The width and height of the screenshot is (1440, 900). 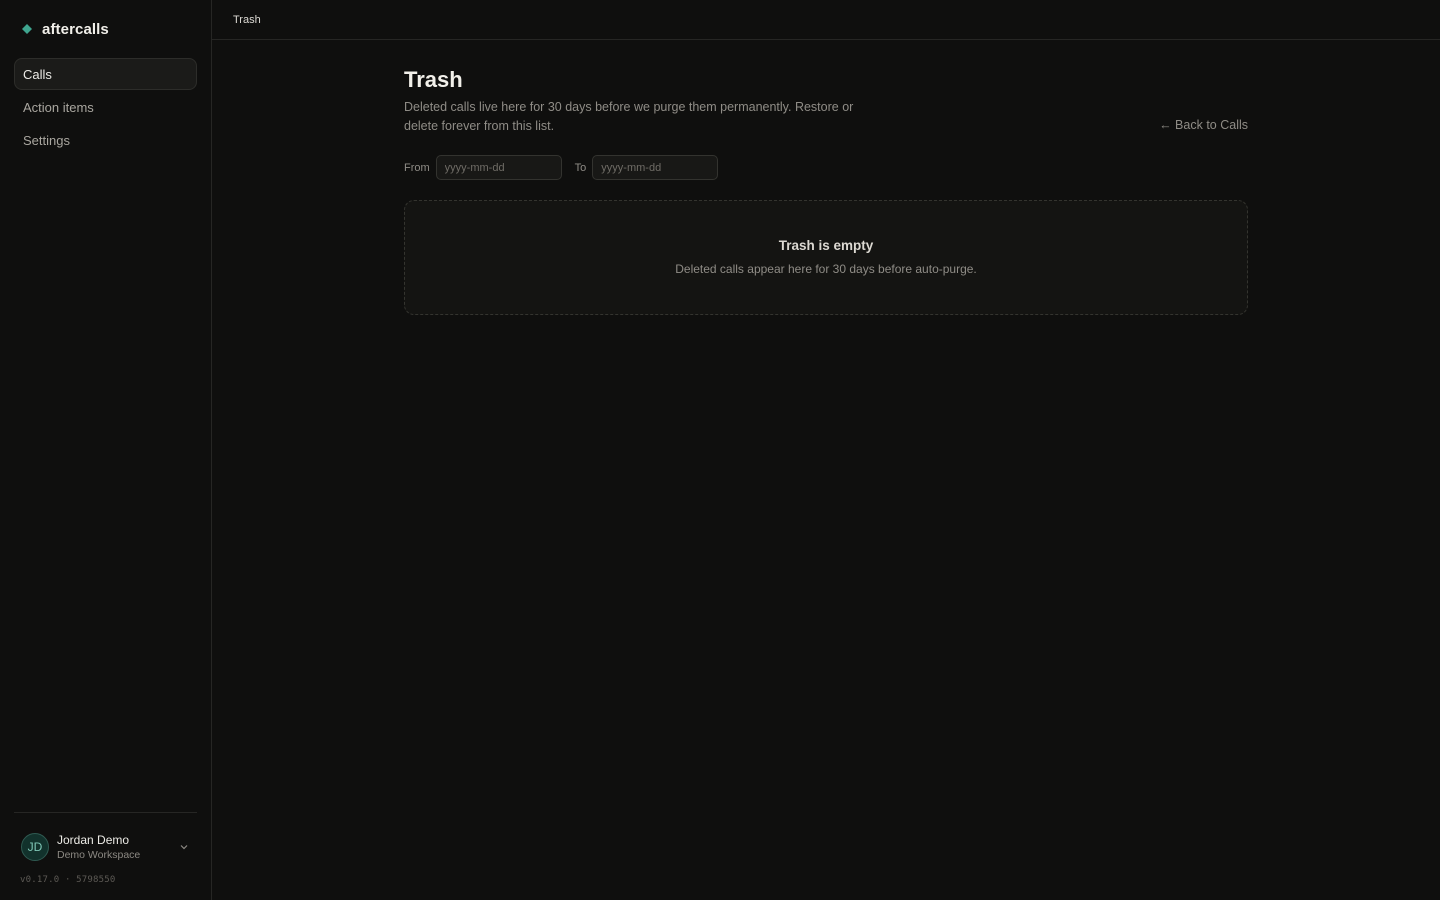 What do you see at coordinates (35, 847) in the screenshot?
I see `avatar: JD` at bounding box center [35, 847].